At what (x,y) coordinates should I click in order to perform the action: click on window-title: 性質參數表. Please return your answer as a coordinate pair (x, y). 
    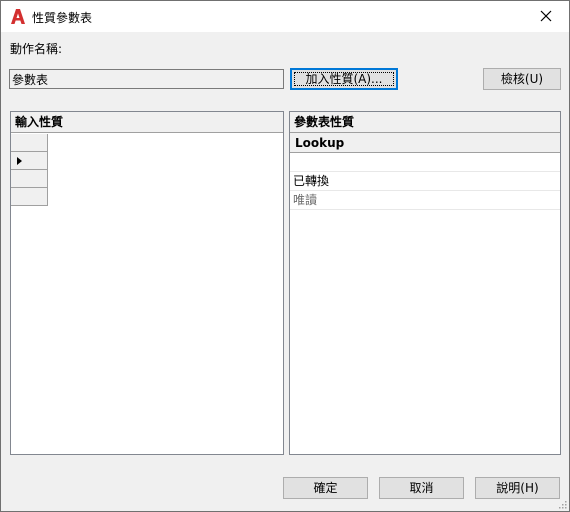
    Looking at the image, I should click on (62, 18).